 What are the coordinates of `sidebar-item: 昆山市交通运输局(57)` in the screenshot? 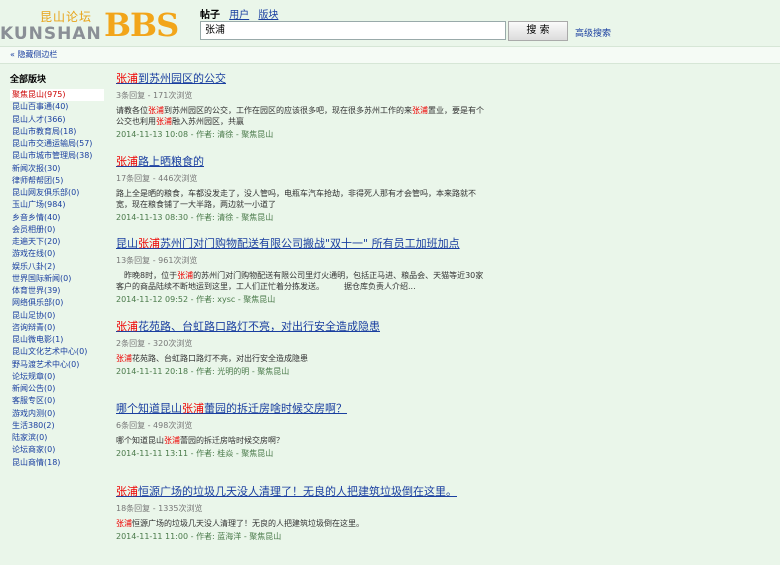 It's located at (57, 144).